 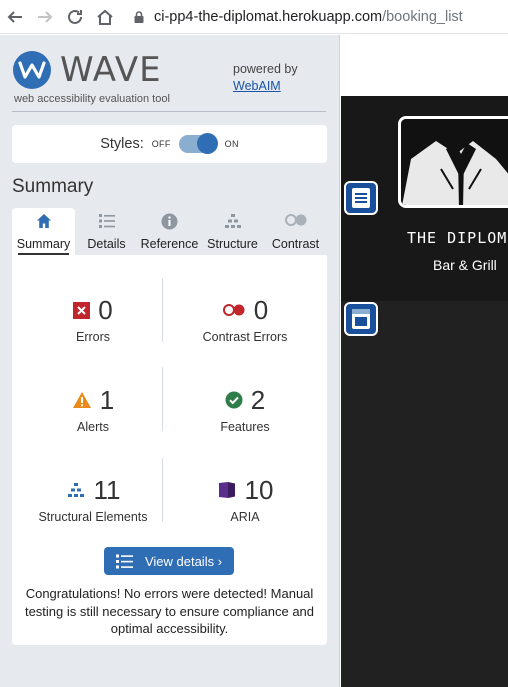 I want to click on aria-icon, so click(x=226, y=490).